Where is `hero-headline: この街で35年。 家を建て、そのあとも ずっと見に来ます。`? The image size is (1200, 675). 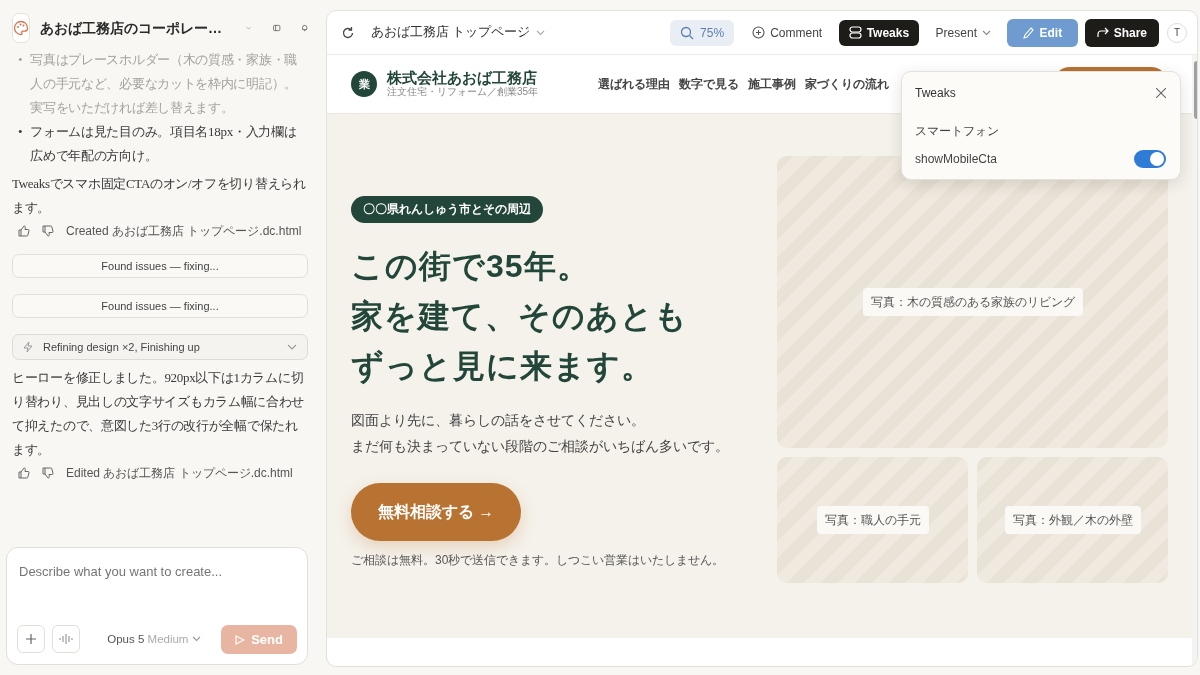
hero-headline: この街で35年。 家を建て、そのあとも ずっと見に来ます。 is located at coordinates (520, 317).